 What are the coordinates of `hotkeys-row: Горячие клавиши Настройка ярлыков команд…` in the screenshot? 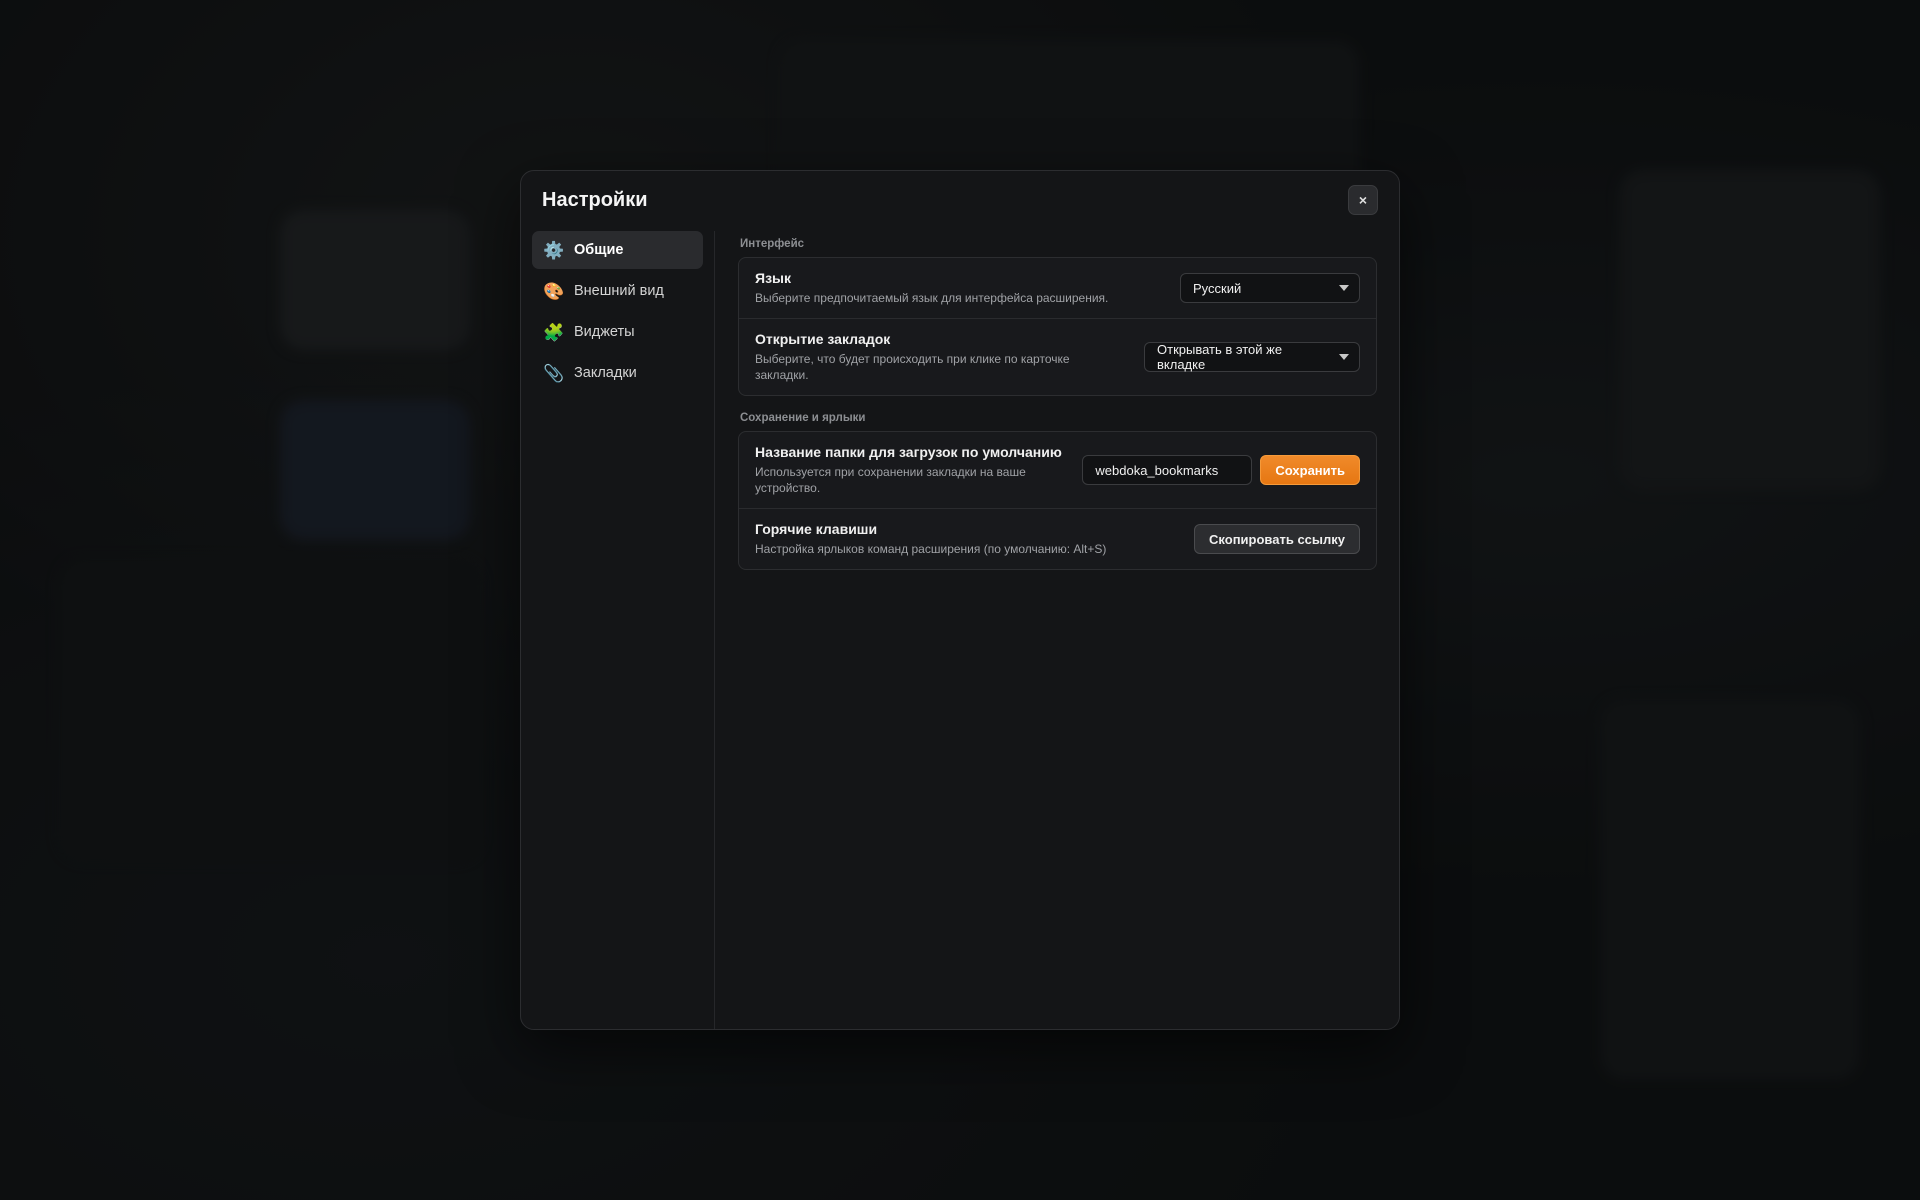 It's located at (1057, 538).